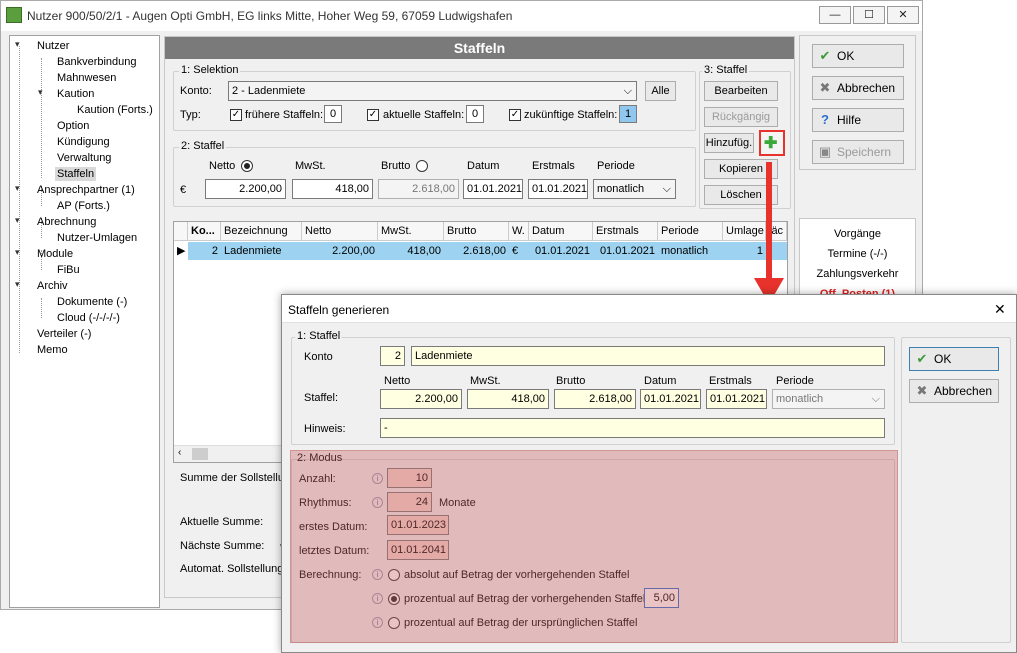 This screenshot has width=1017, height=653. What do you see at coordinates (1000, 309) in the screenshot?
I see `dialog-close-icon: ✕` at bounding box center [1000, 309].